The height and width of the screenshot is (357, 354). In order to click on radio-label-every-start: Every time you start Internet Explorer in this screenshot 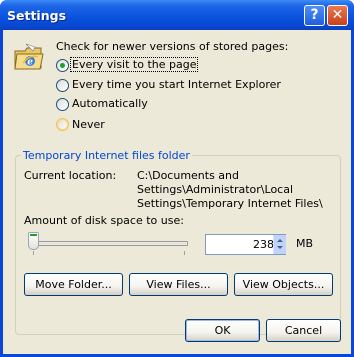, I will do `click(176, 84)`.